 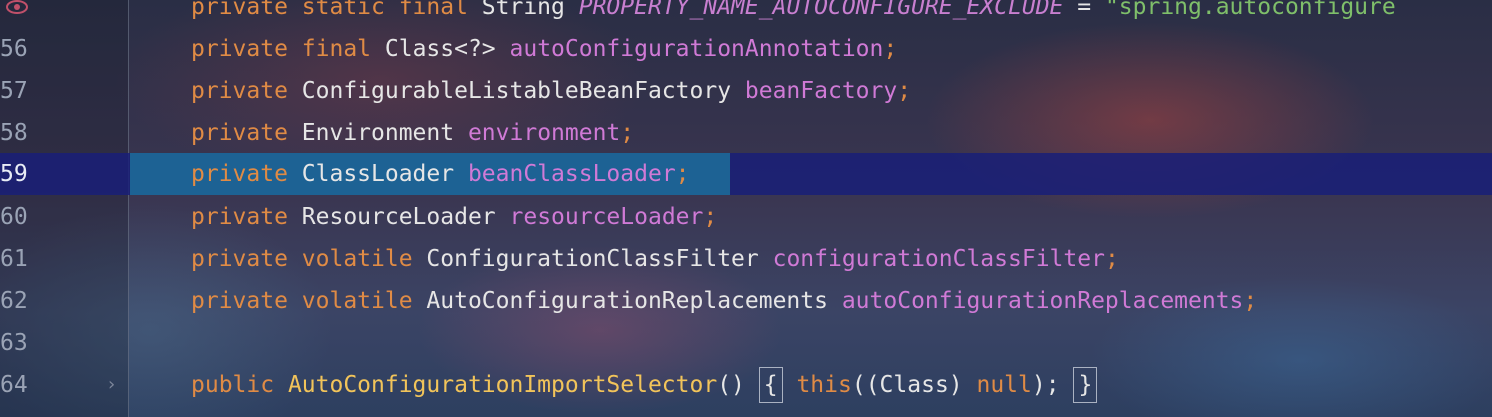 I want to click on keyword: this, so click(x=817, y=385).